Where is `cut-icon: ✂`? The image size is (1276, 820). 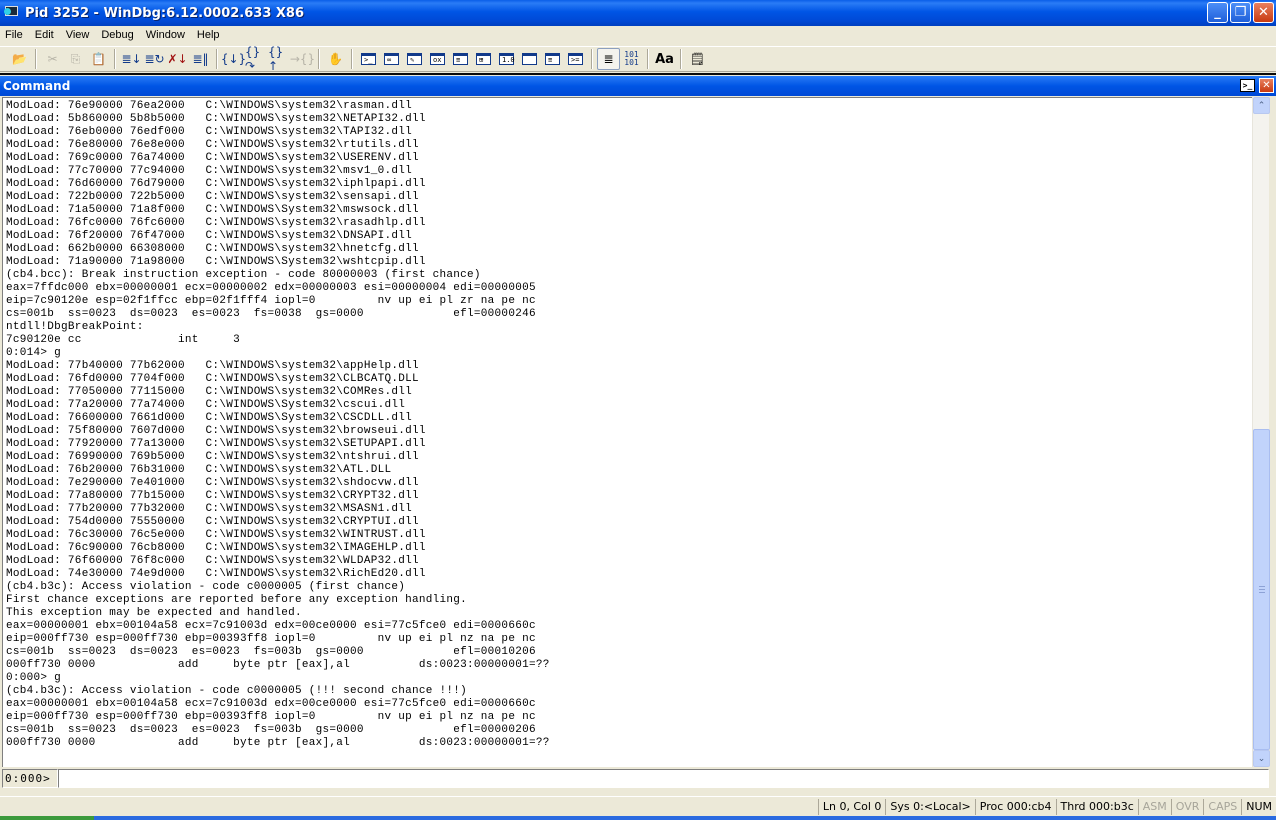
cut-icon: ✂ is located at coordinates (52, 59).